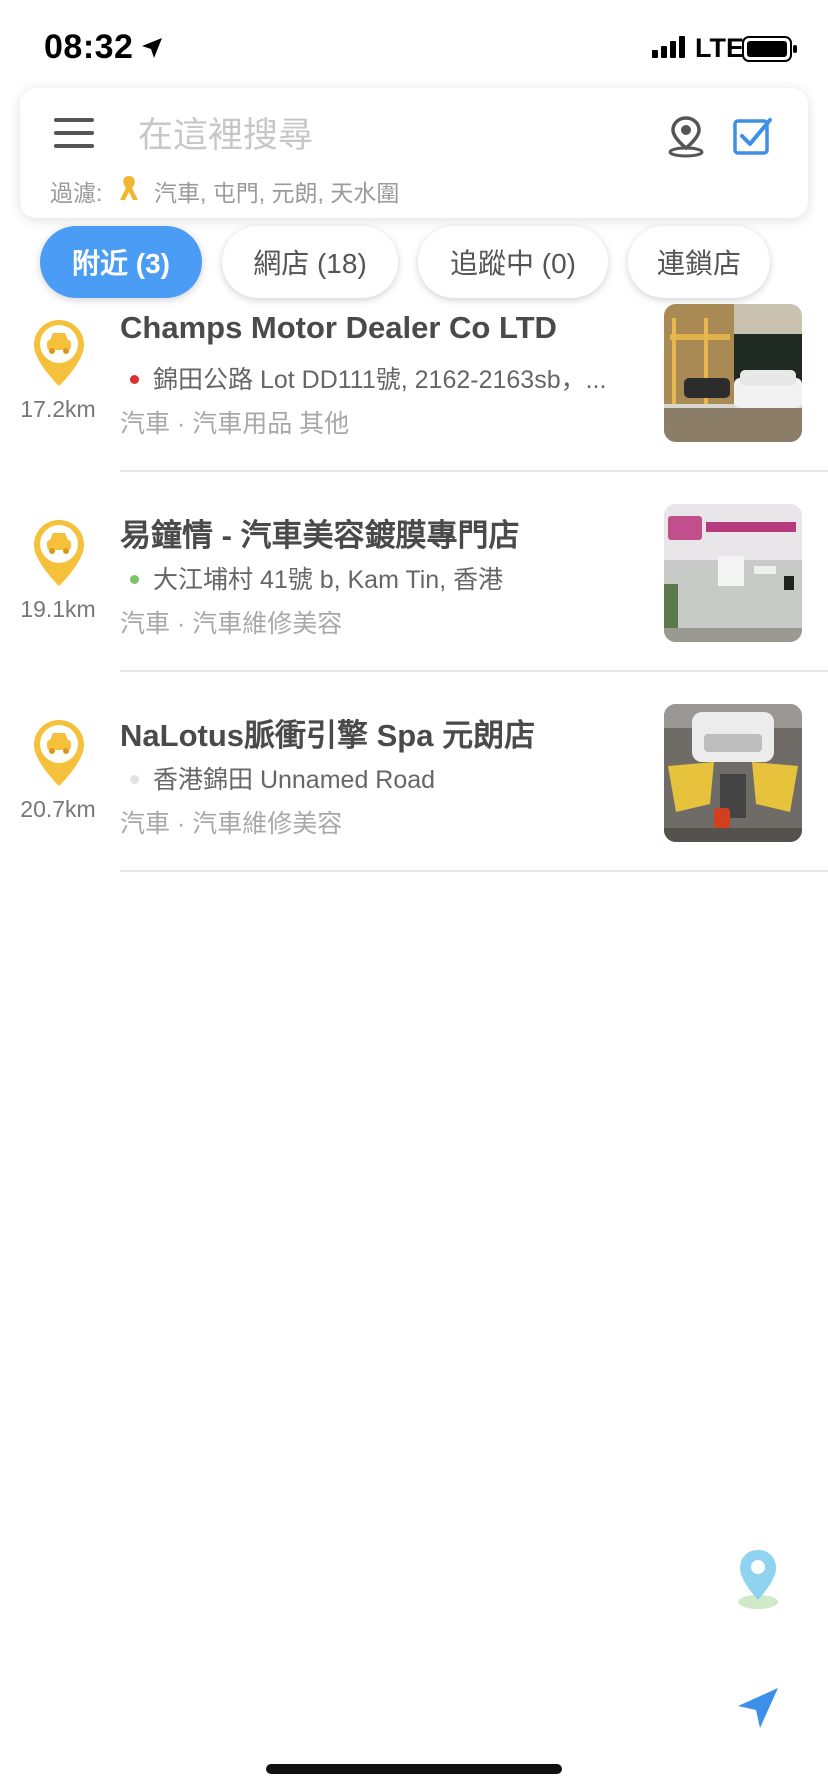 The height and width of the screenshot is (1792, 828). Describe the element at coordinates (58, 609) in the screenshot. I see `distance-label: 19.1km` at that location.